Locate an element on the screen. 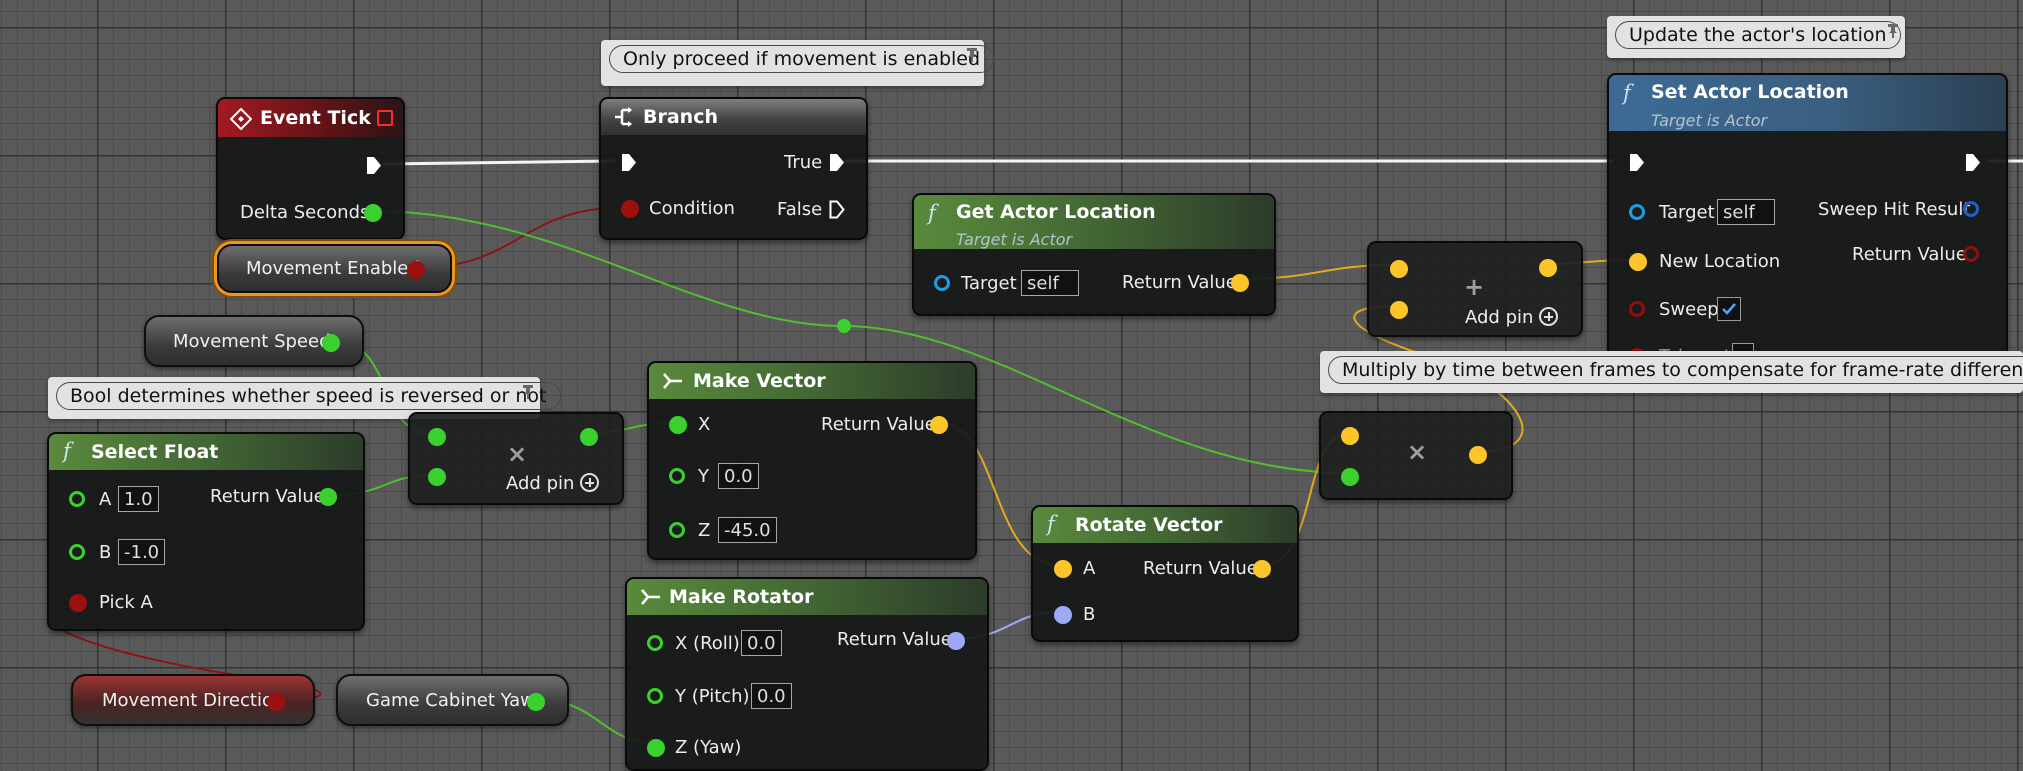 The height and width of the screenshot is (771, 2023). exec-false-pin-icon is located at coordinates (837, 209).